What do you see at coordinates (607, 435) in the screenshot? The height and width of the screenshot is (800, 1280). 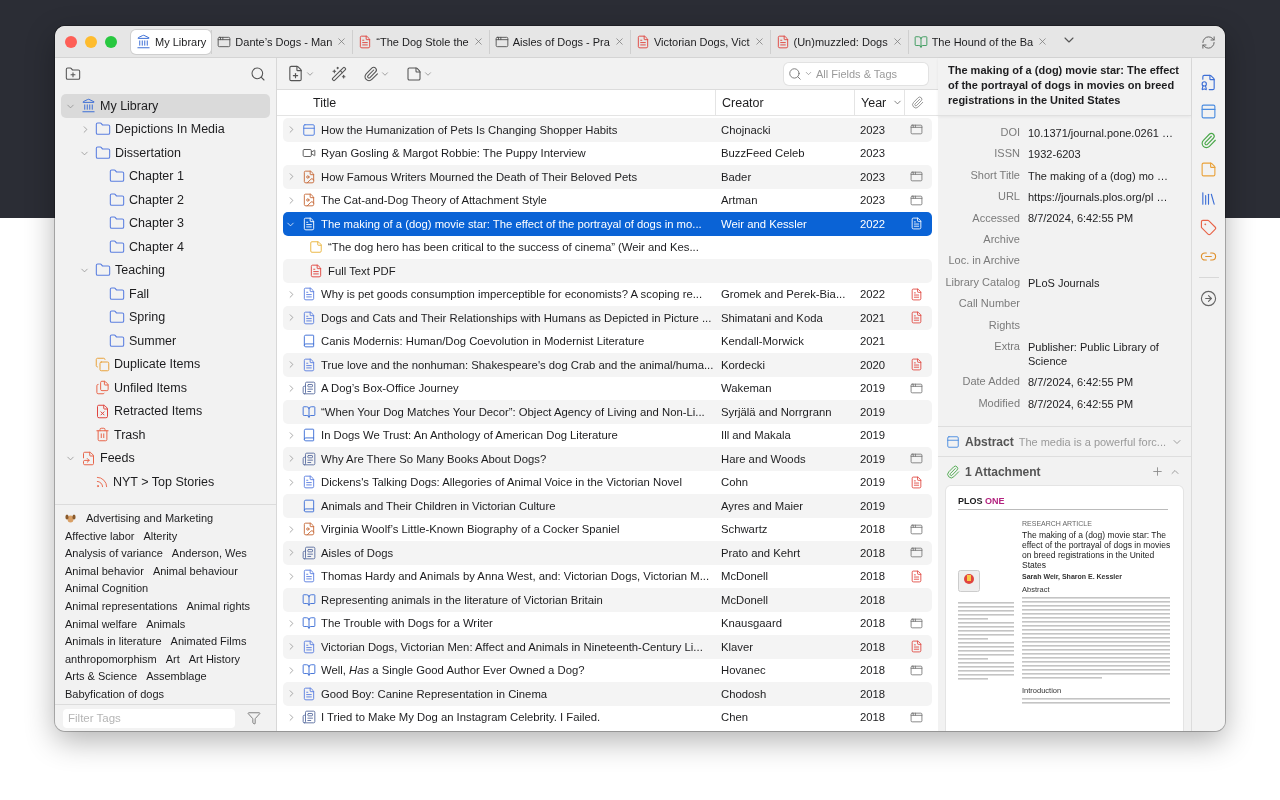 I see `item-row: In Dogs We Trust: An Anthology of American Dog Literature Ill and Makala 2019` at bounding box center [607, 435].